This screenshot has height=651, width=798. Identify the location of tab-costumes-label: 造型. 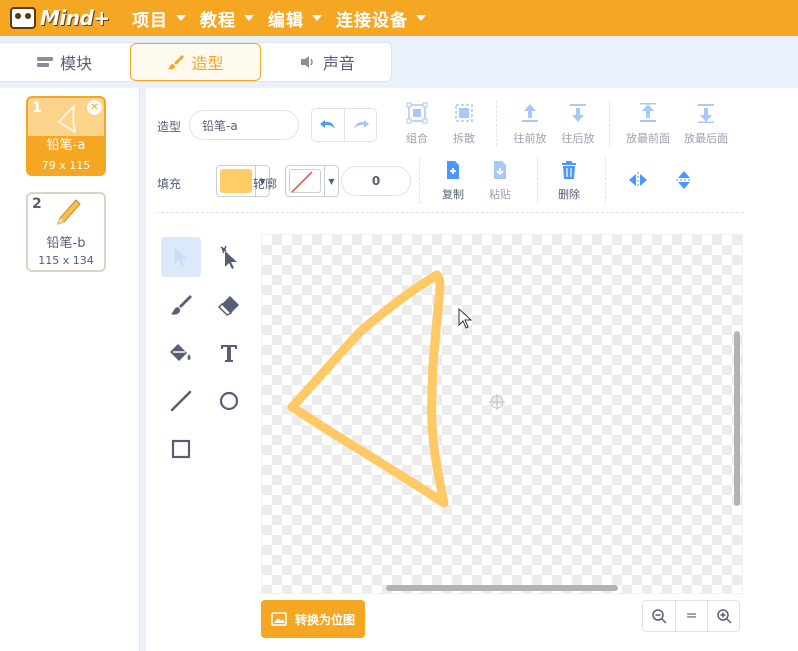
(207, 63).